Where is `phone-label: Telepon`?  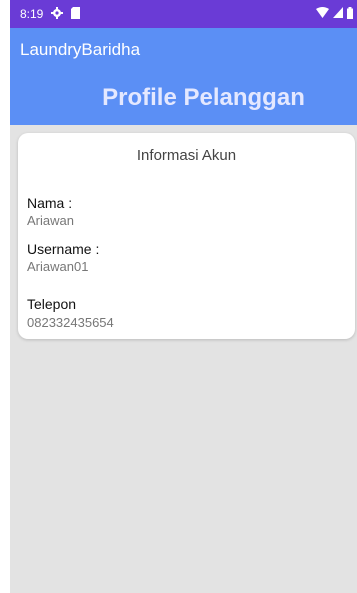 phone-label: Telepon is located at coordinates (52, 304).